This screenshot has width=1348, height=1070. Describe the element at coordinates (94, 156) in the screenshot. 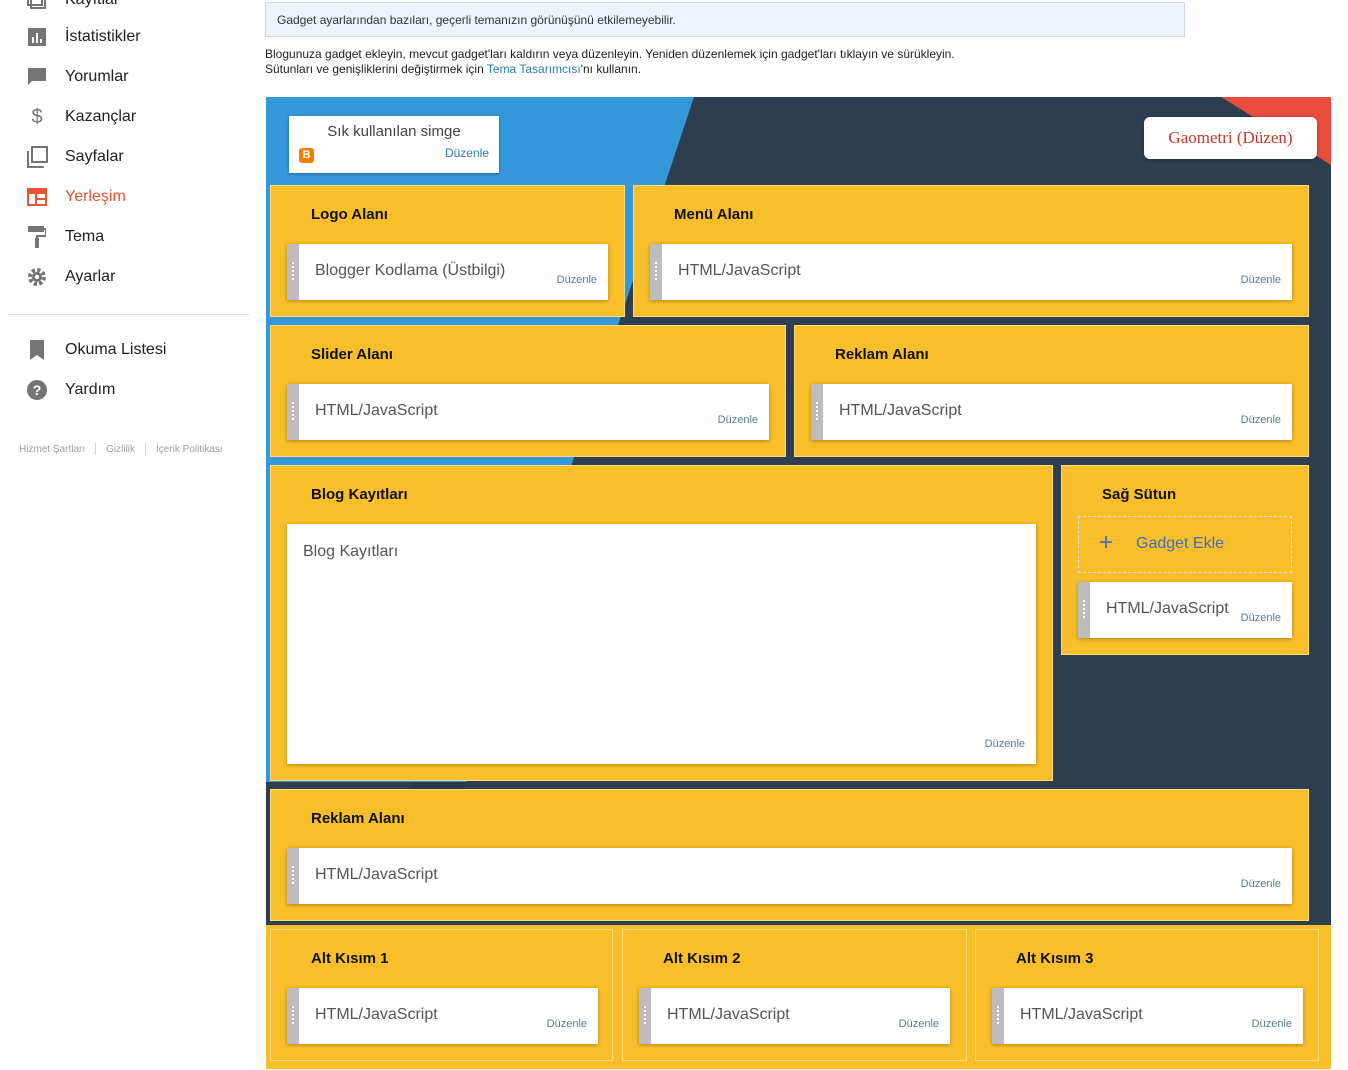

I see `sidebar-item-label: Sayfalar` at that location.